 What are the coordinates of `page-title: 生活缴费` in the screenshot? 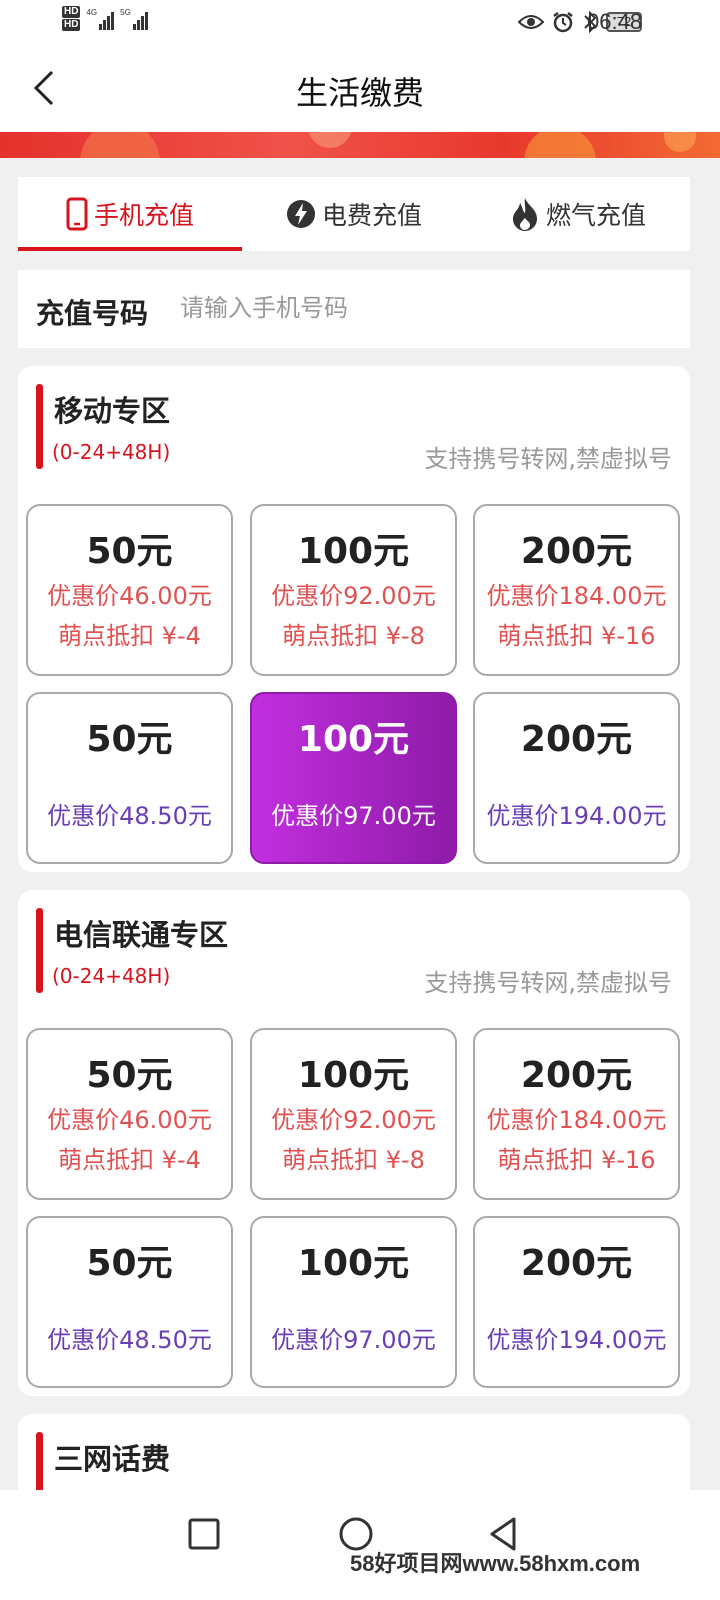 It's located at (359, 93).